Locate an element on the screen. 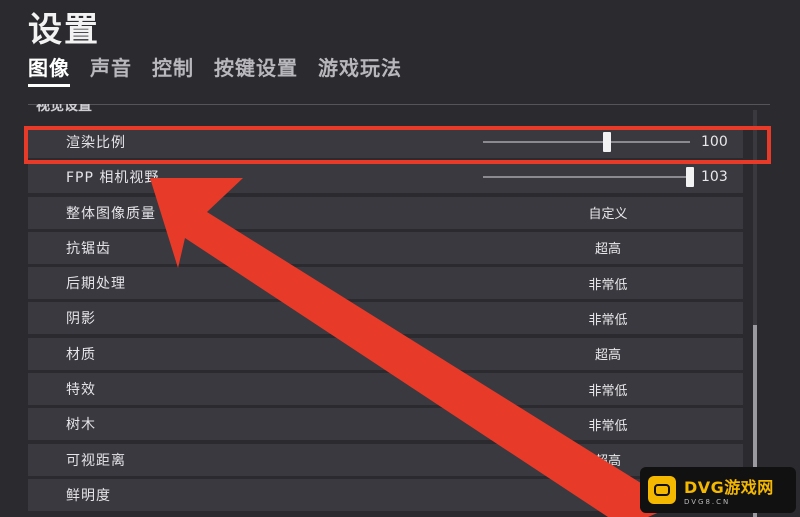 This screenshot has height=517, width=800. setting-row-shadows: 阴影 非常低 is located at coordinates (385, 318).